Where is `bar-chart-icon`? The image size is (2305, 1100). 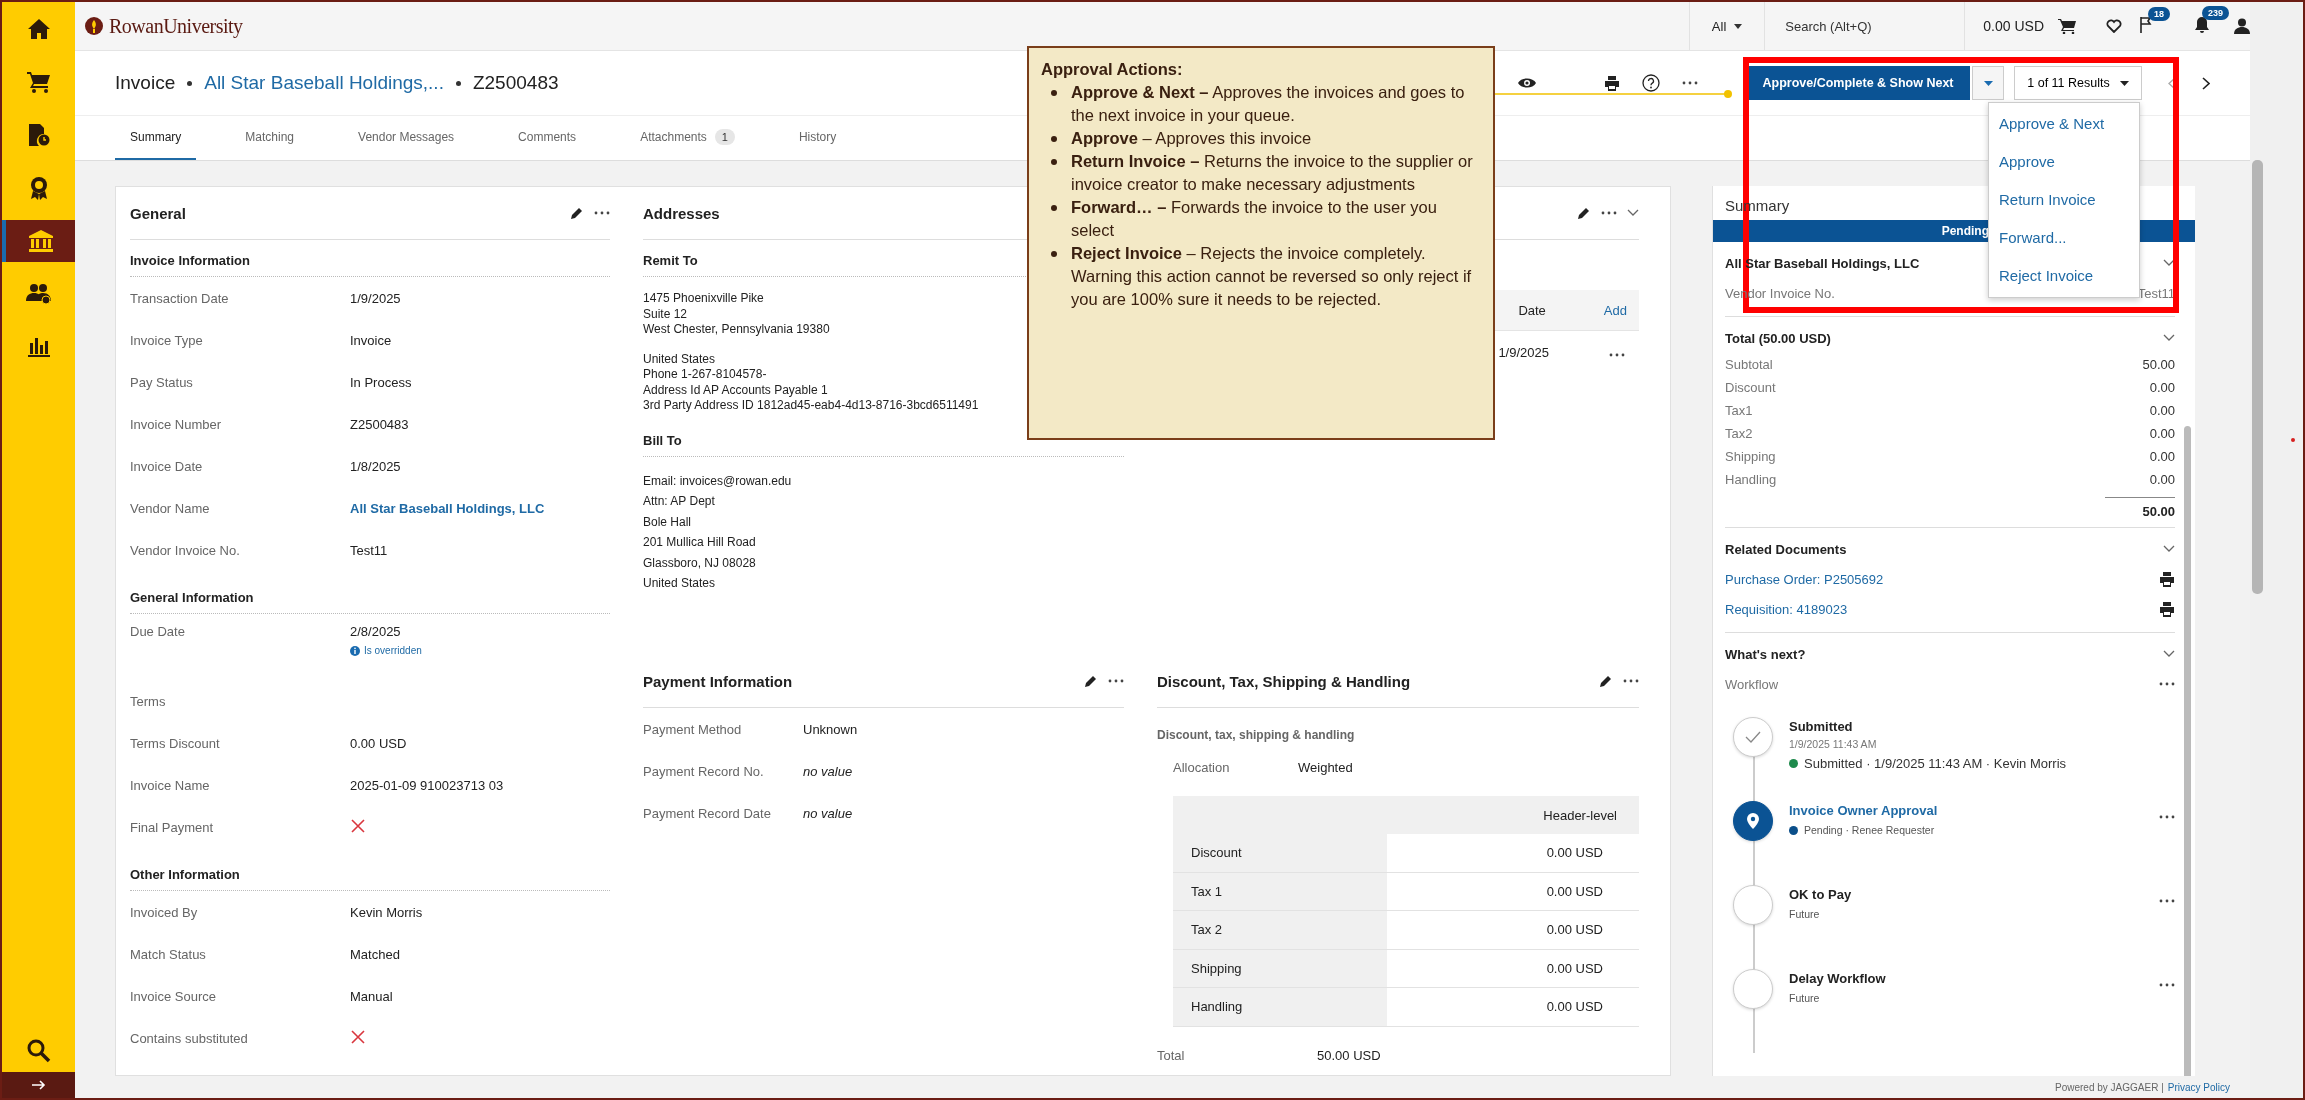
bar-chart-icon is located at coordinates (38, 347).